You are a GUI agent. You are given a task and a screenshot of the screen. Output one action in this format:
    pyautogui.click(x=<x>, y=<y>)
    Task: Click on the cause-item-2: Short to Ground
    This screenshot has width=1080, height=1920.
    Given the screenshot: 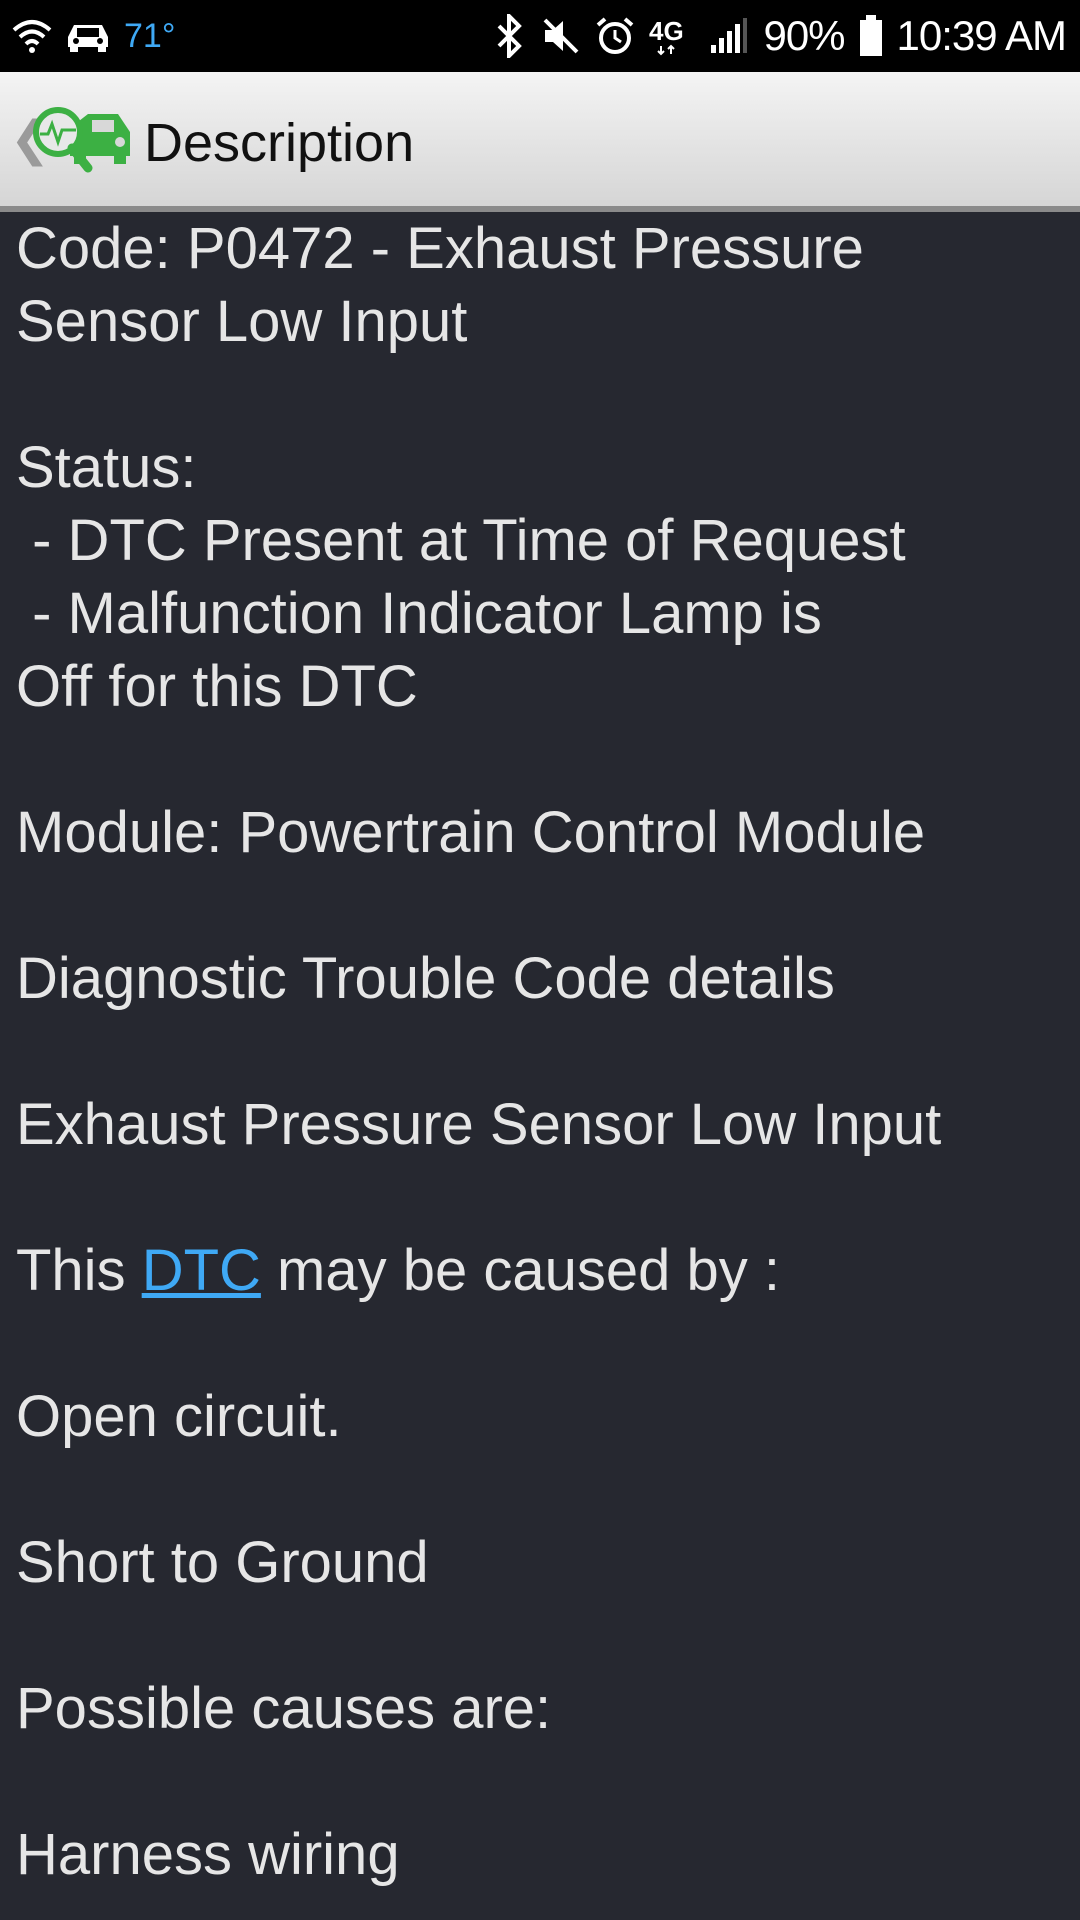 What is the action you would take?
    pyautogui.click(x=222, y=1562)
    